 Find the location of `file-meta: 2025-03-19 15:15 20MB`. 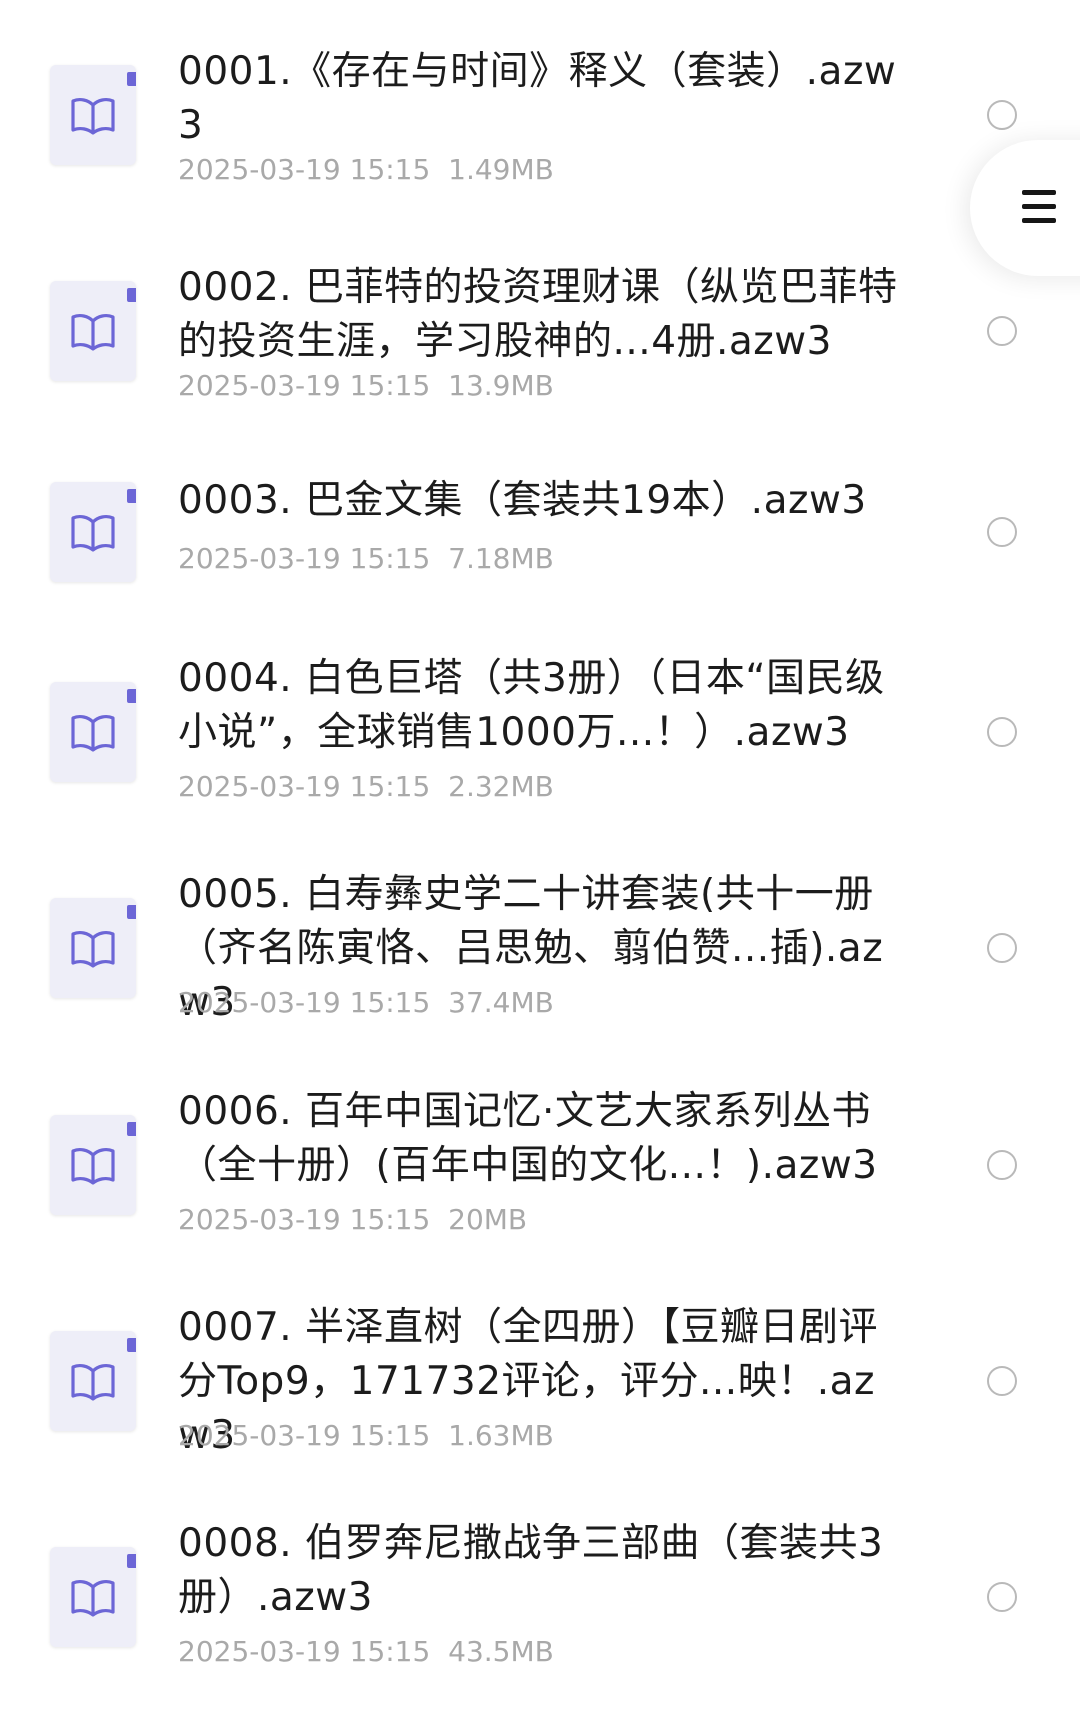

file-meta: 2025-03-19 15:15 20MB is located at coordinates (352, 1220).